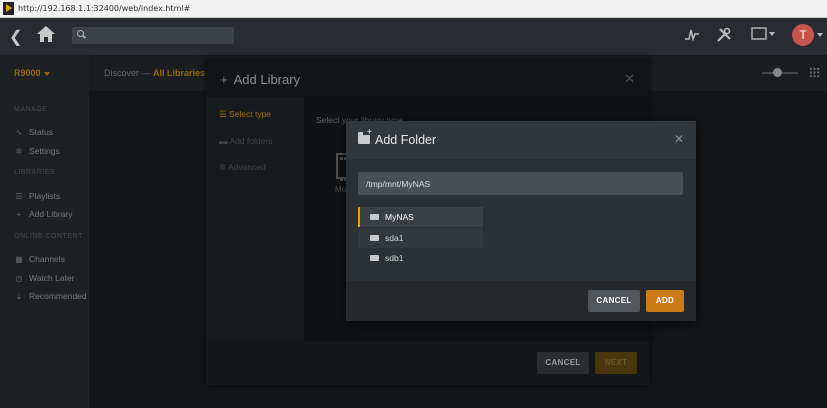 Image resolution: width=827 pixels, height=408 pixels. What do you see at coordinates (8, 8) in the screenshot?
I see `plex-favicon-icon` at bounding box center [8, 8].